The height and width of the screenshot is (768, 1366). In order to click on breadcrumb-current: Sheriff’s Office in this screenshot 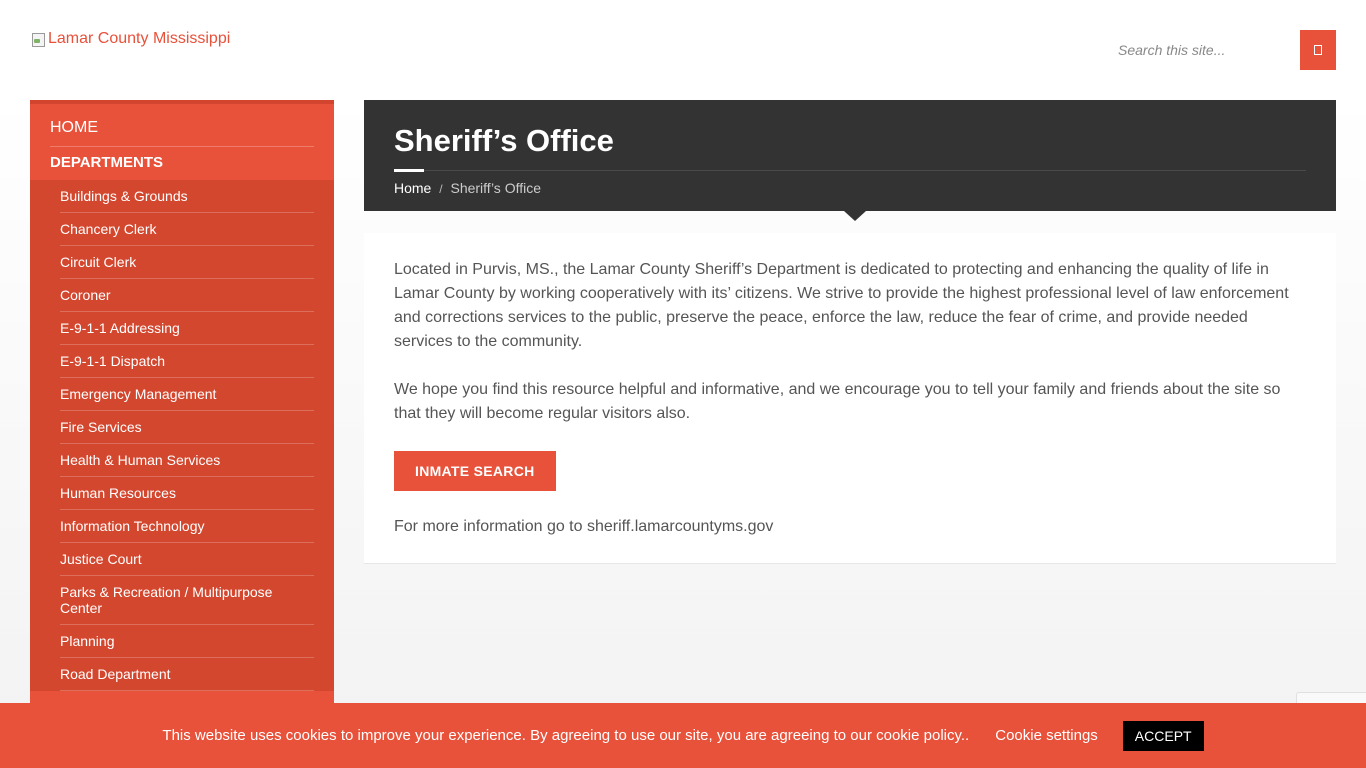, I will do `click(496, 188)`.